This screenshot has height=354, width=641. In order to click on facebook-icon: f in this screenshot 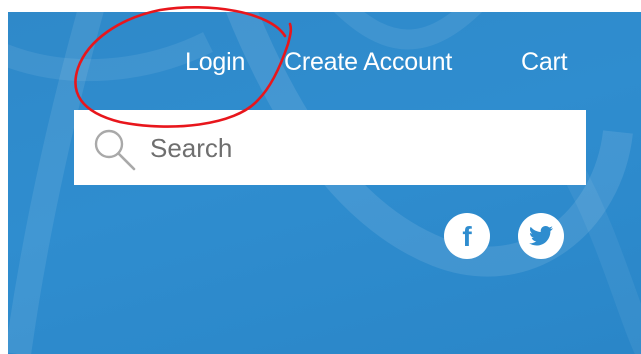, I will do `click(467, 236)`.